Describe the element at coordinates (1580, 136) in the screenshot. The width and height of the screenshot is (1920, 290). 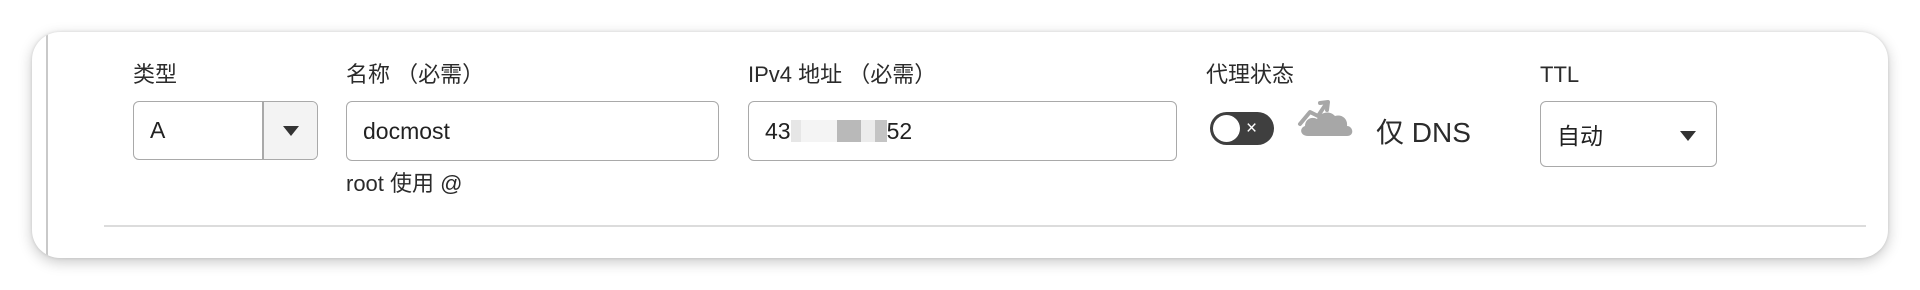
I see `ttl-value: 自动` at that location.